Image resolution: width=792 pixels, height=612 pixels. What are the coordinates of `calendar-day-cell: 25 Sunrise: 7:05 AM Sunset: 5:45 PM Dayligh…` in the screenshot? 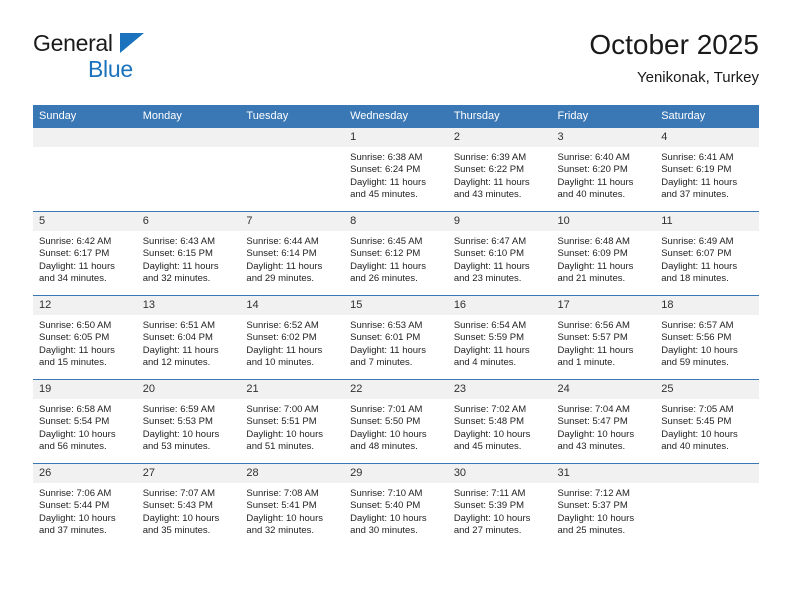 It's located at (707, 421).